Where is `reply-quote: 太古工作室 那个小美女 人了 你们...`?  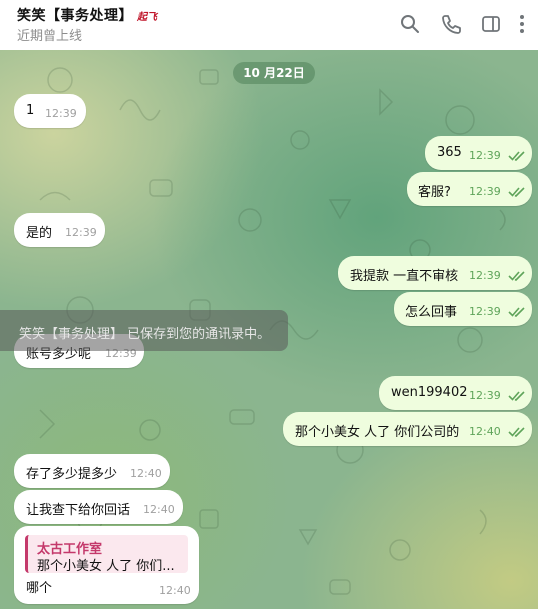
reply-quote: 太古工作室 那个小美女 人了 你们... is located at coordinates (106, 554).